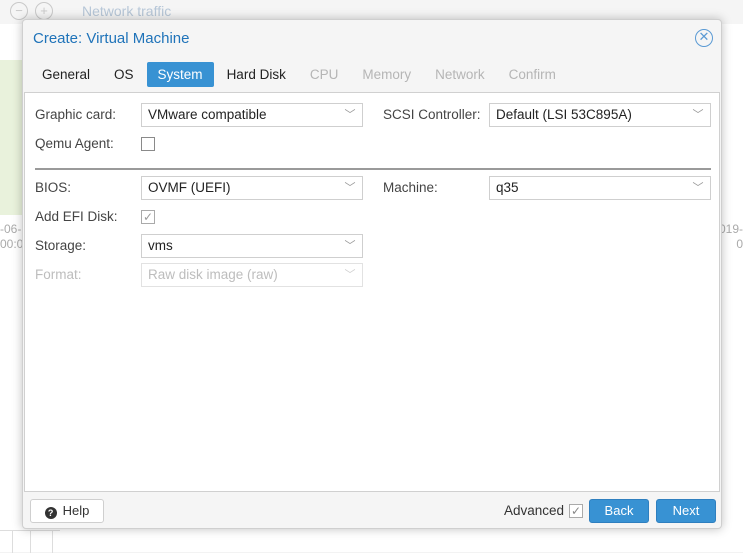  What do you see at coordinates (432, 114) in the screenshot?
I see `scsi-controller-label: SCSI Controller:` at bounding box center [432, 114].